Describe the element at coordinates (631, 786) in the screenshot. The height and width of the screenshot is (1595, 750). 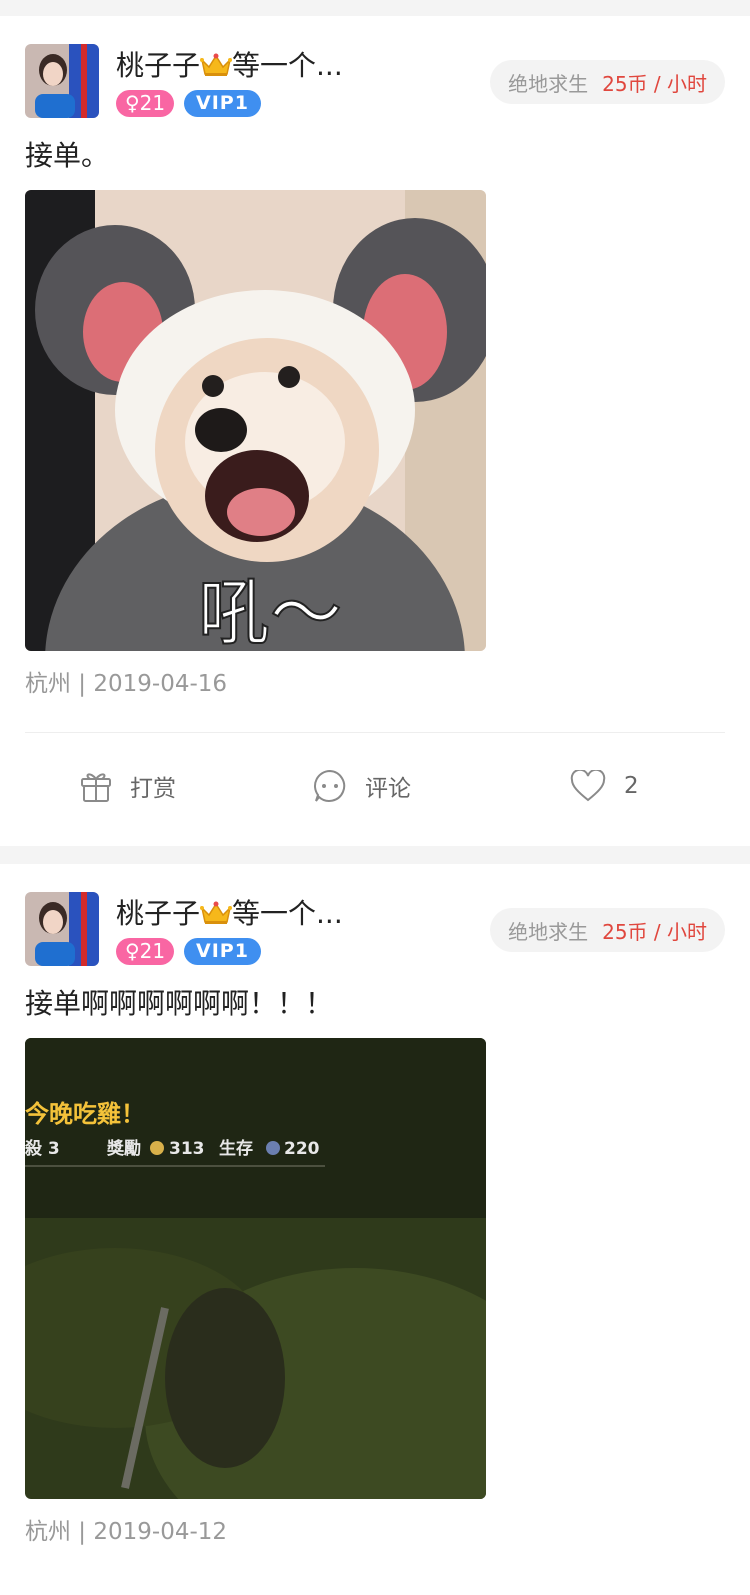
I see `like-count: 2` at that location.